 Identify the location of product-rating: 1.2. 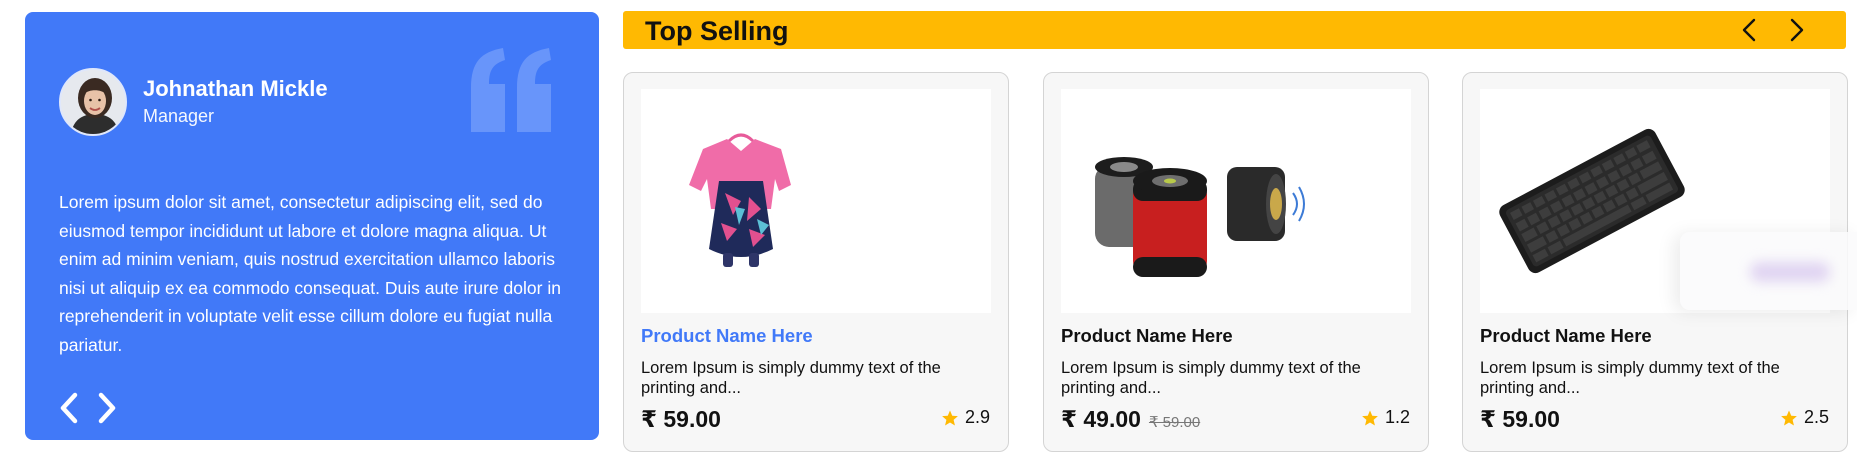
(1385, 417).